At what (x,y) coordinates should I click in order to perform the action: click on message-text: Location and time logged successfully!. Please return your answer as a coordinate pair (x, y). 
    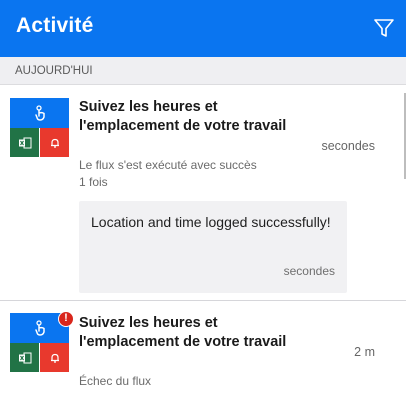
    Looking at the image, I should click on (211, 222).